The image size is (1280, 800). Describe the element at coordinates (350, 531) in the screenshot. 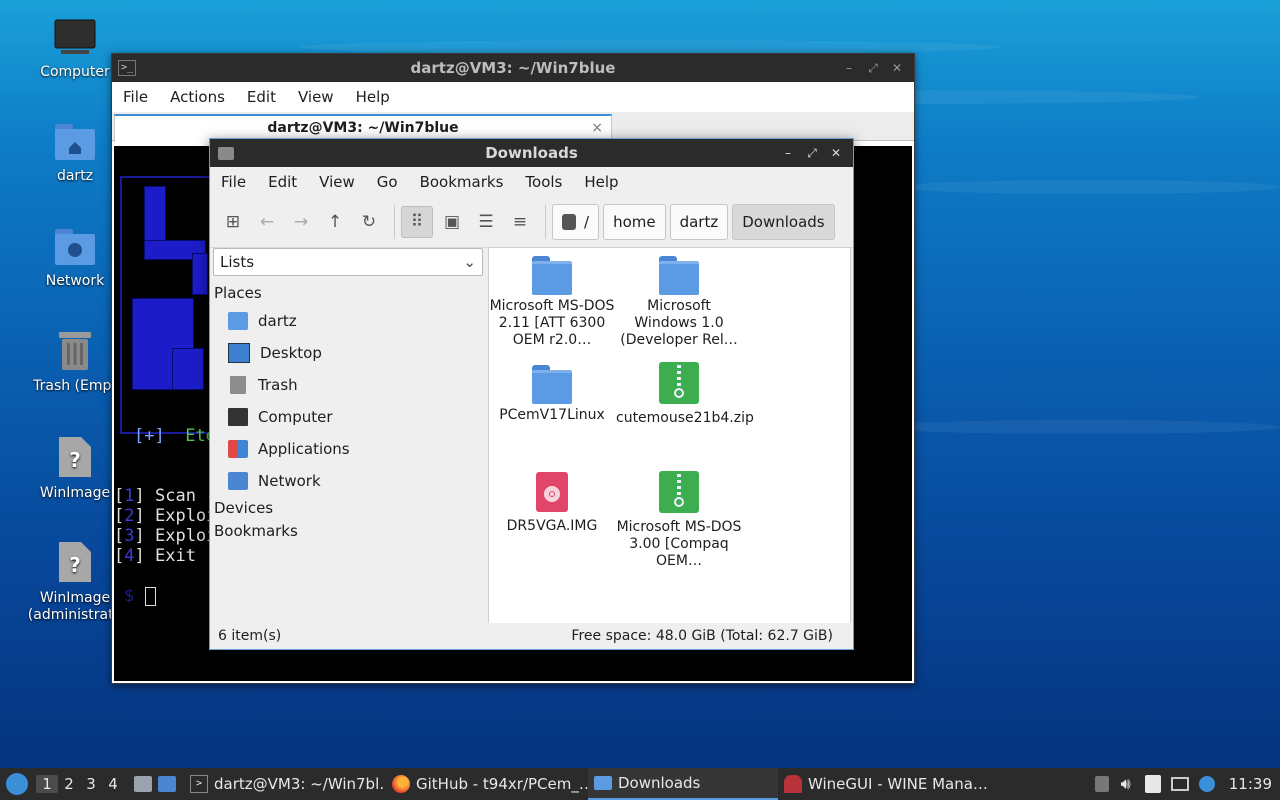

I see `bookmarks-header: Bookmarks` at that location.